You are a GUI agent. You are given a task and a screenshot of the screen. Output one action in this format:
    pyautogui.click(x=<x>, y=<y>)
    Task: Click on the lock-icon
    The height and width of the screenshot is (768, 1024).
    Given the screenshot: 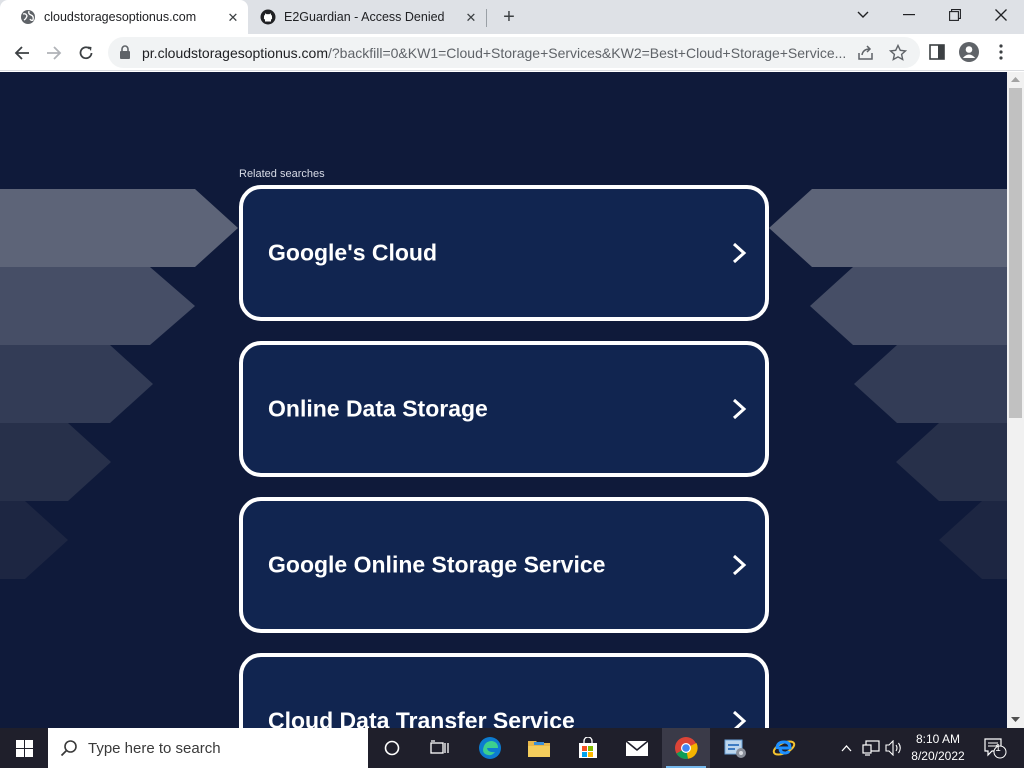 What is the action you would take?
    pyautogui.click(x=125, y=52)
    